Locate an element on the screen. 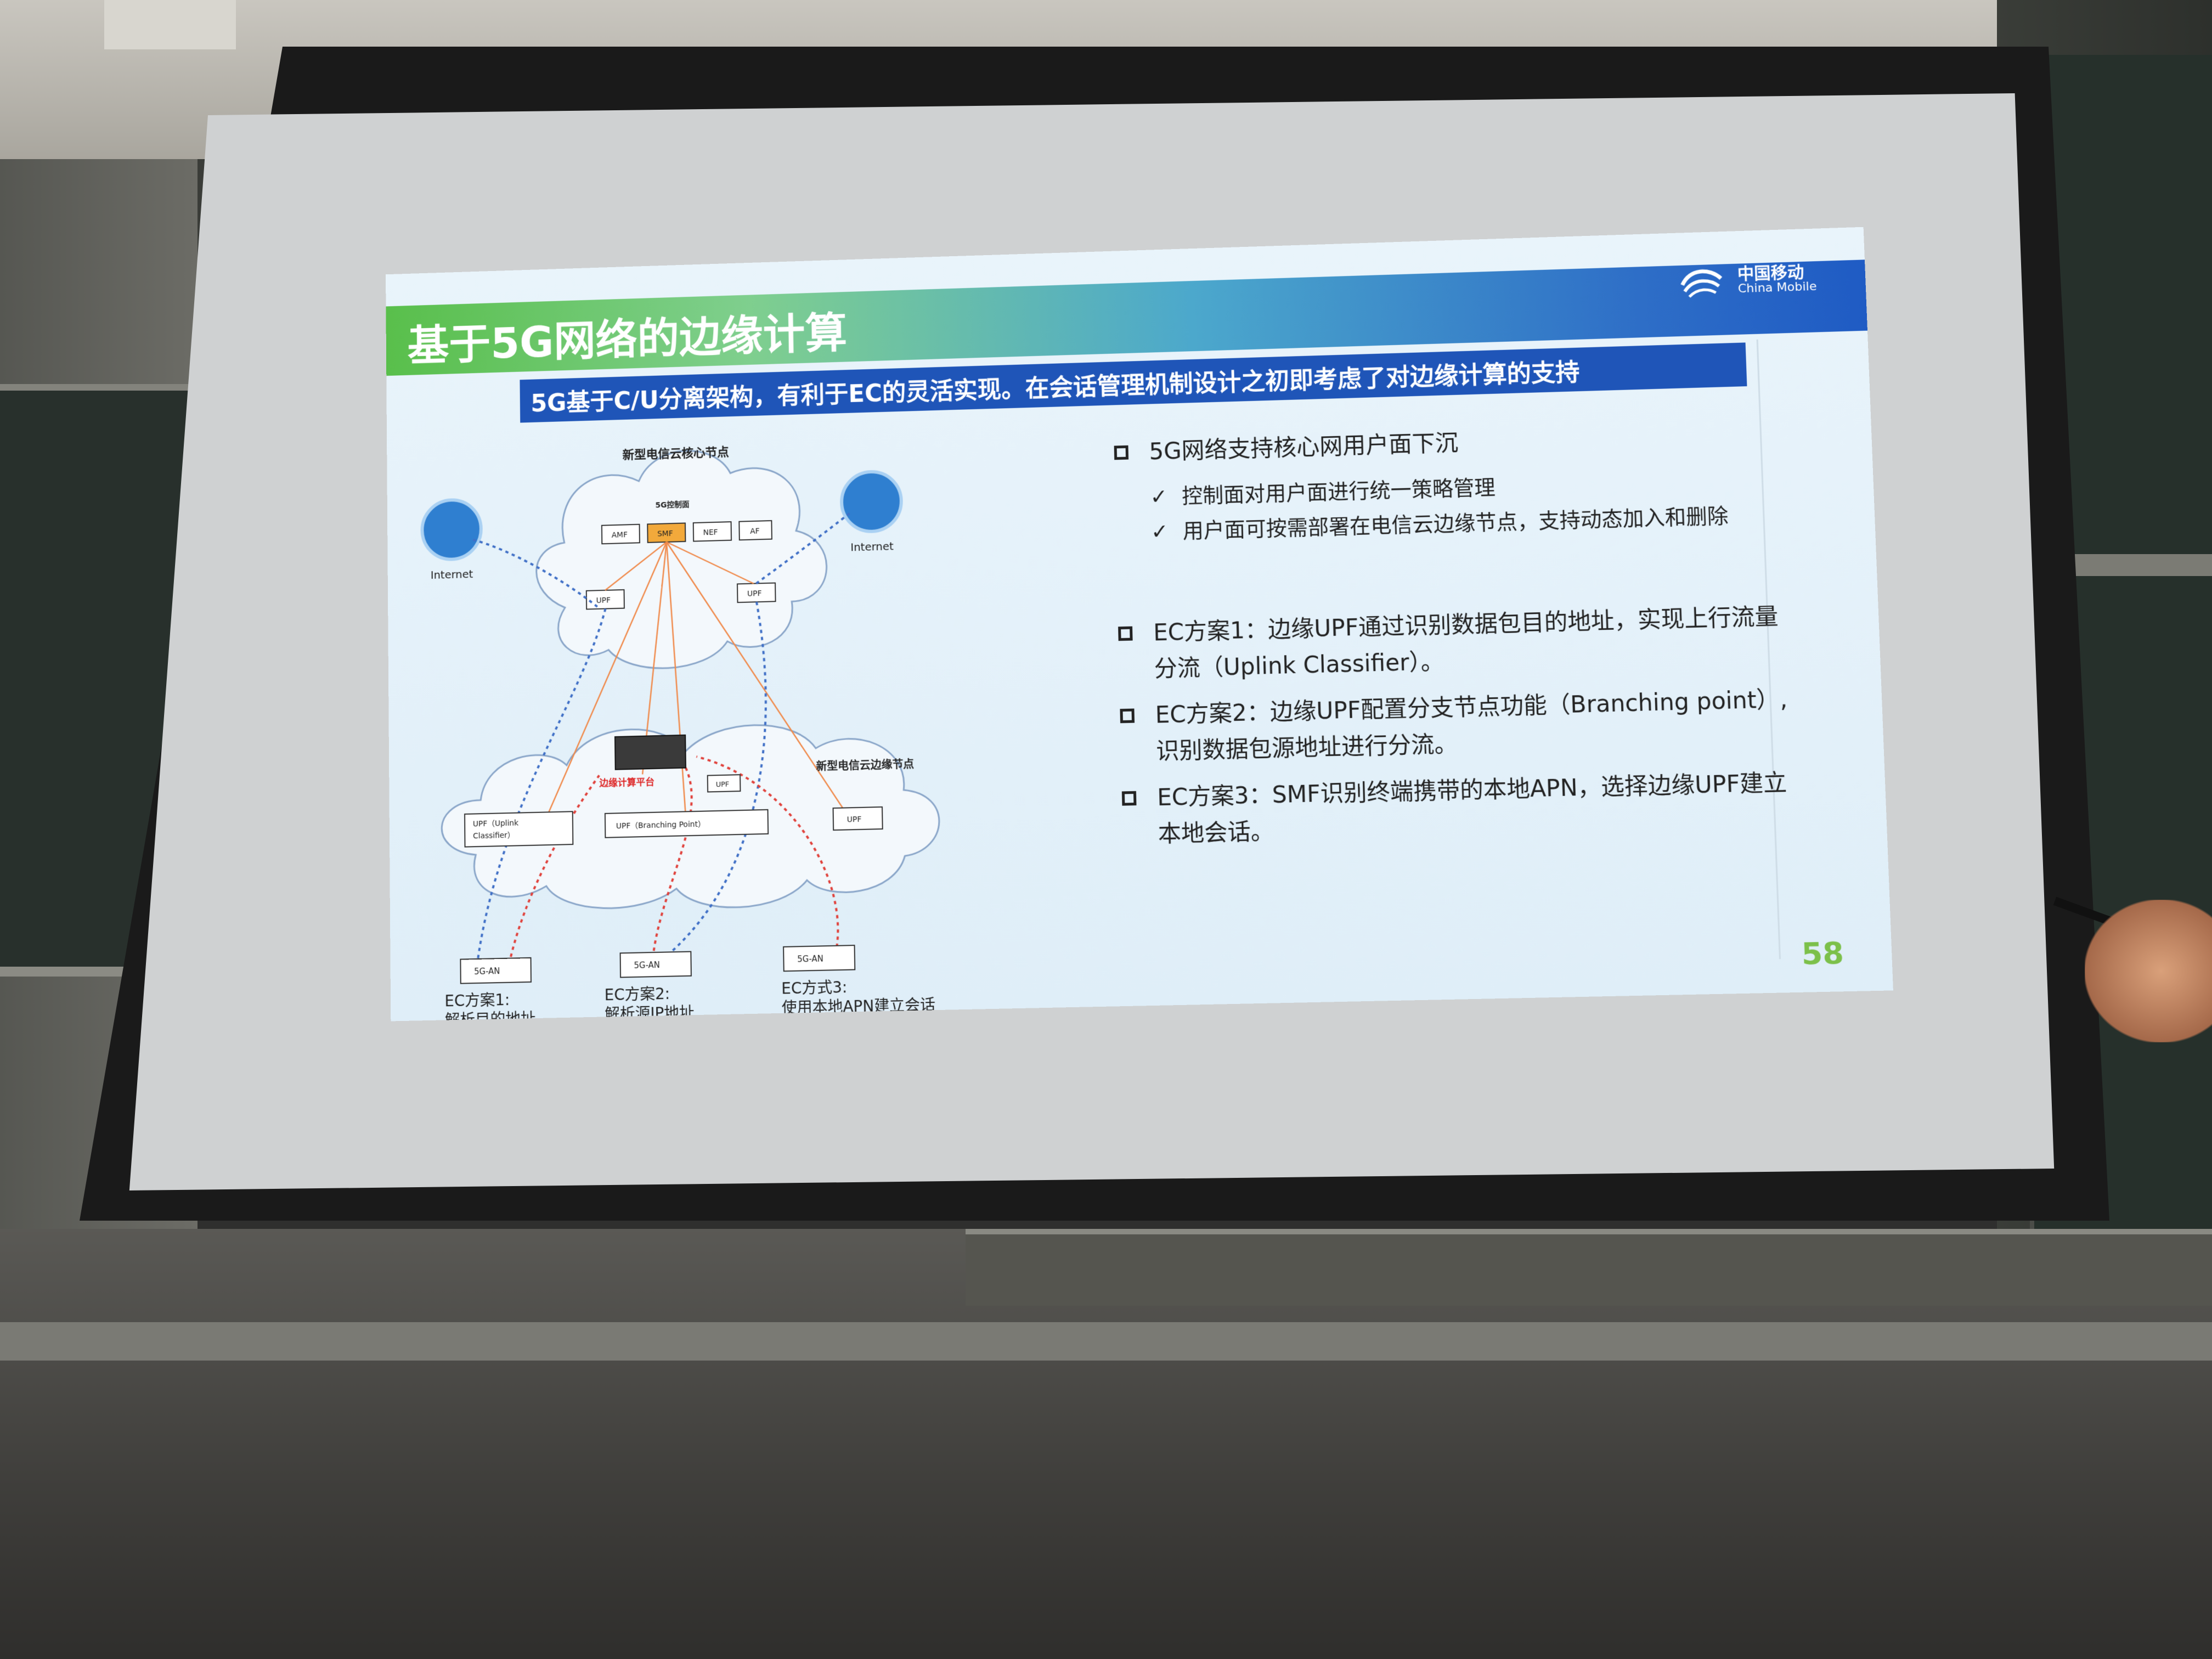  presenter-hand is located at coordinates (2148, 971).